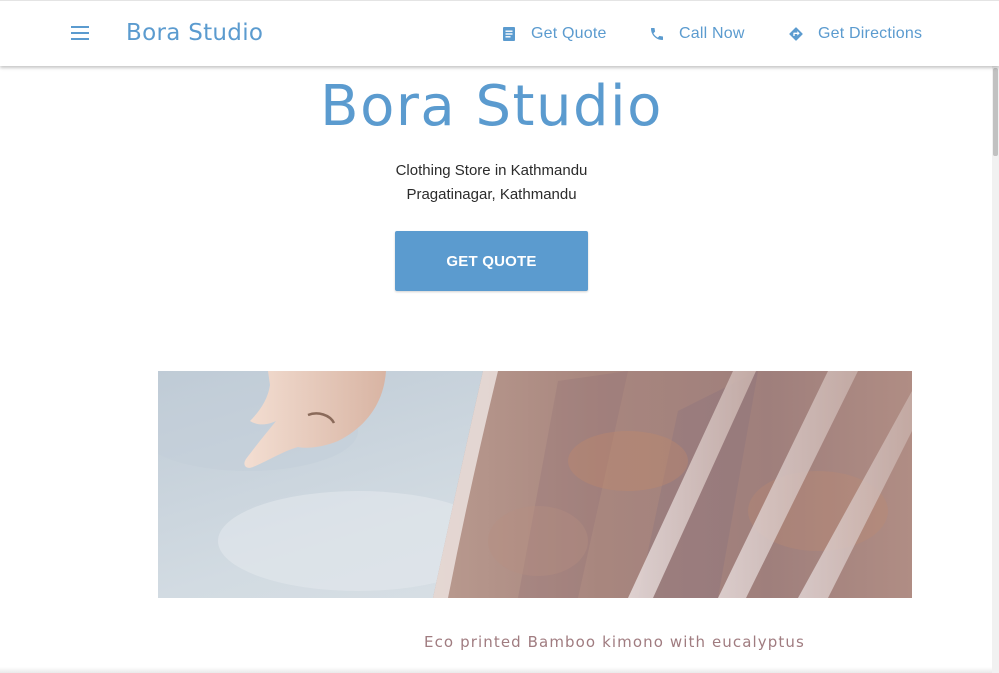  Describe the element at coordinates (995, 369) in the screenshot. I see `scrollbar-track` at that location.